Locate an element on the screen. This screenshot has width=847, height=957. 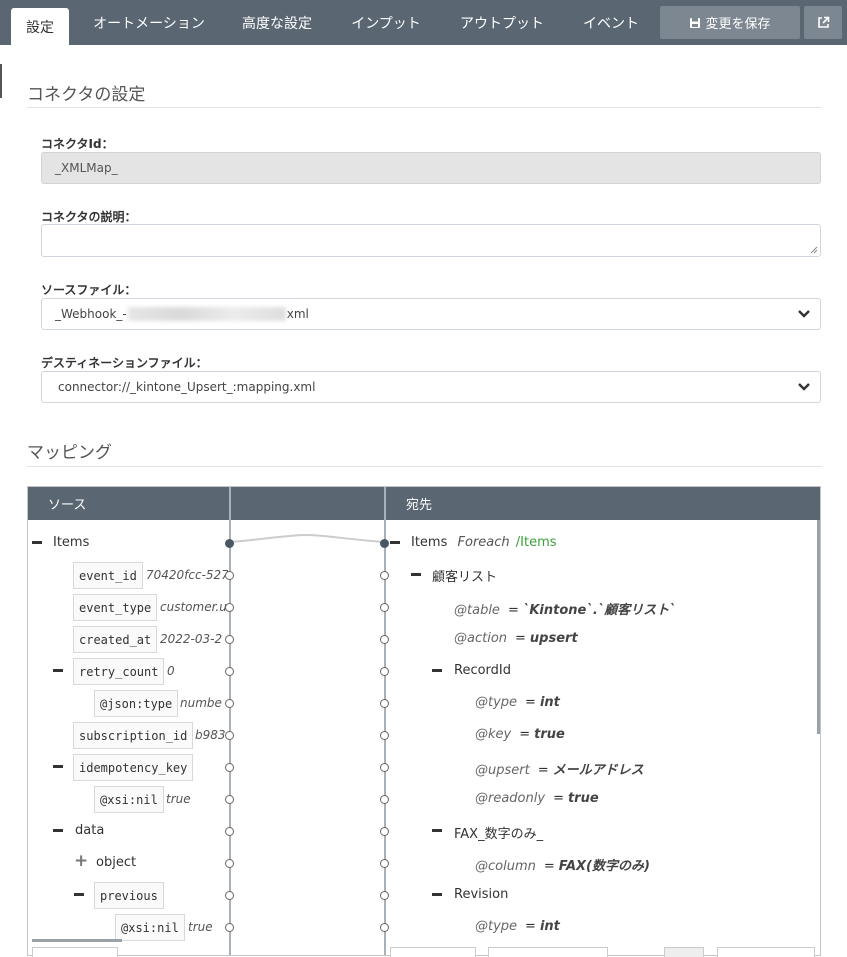
tab-settings: 設定 is located at coordinates (40, 26).